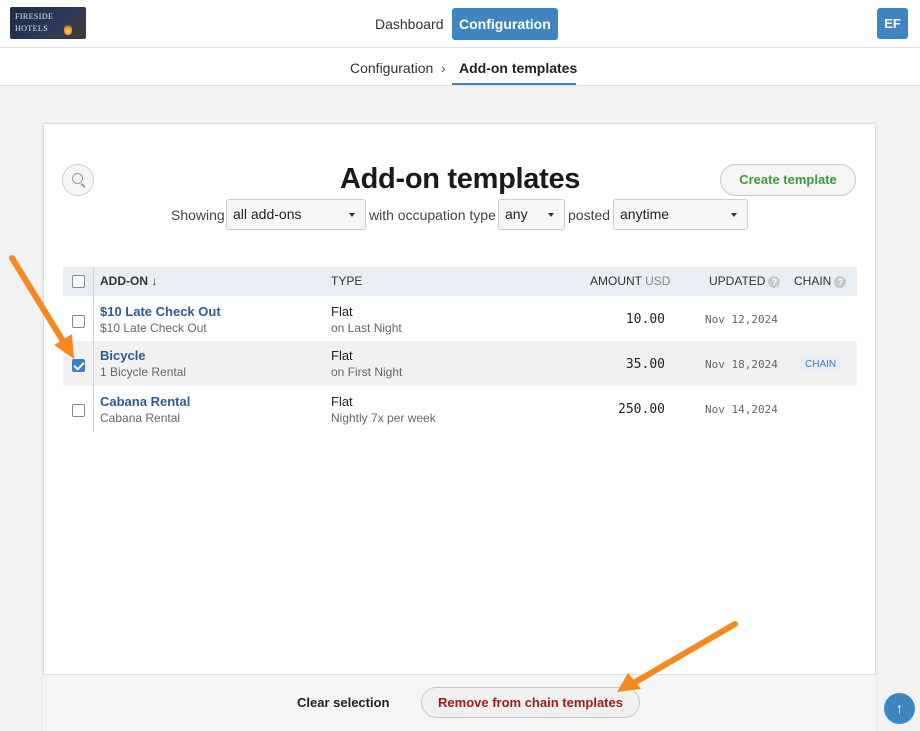 The height and width of the screenshot is (731, 920). What do you see at coordinates (737, 281) in the screenshot?
I see `updated-label: UPDATED` at bounding box center [737, 281].